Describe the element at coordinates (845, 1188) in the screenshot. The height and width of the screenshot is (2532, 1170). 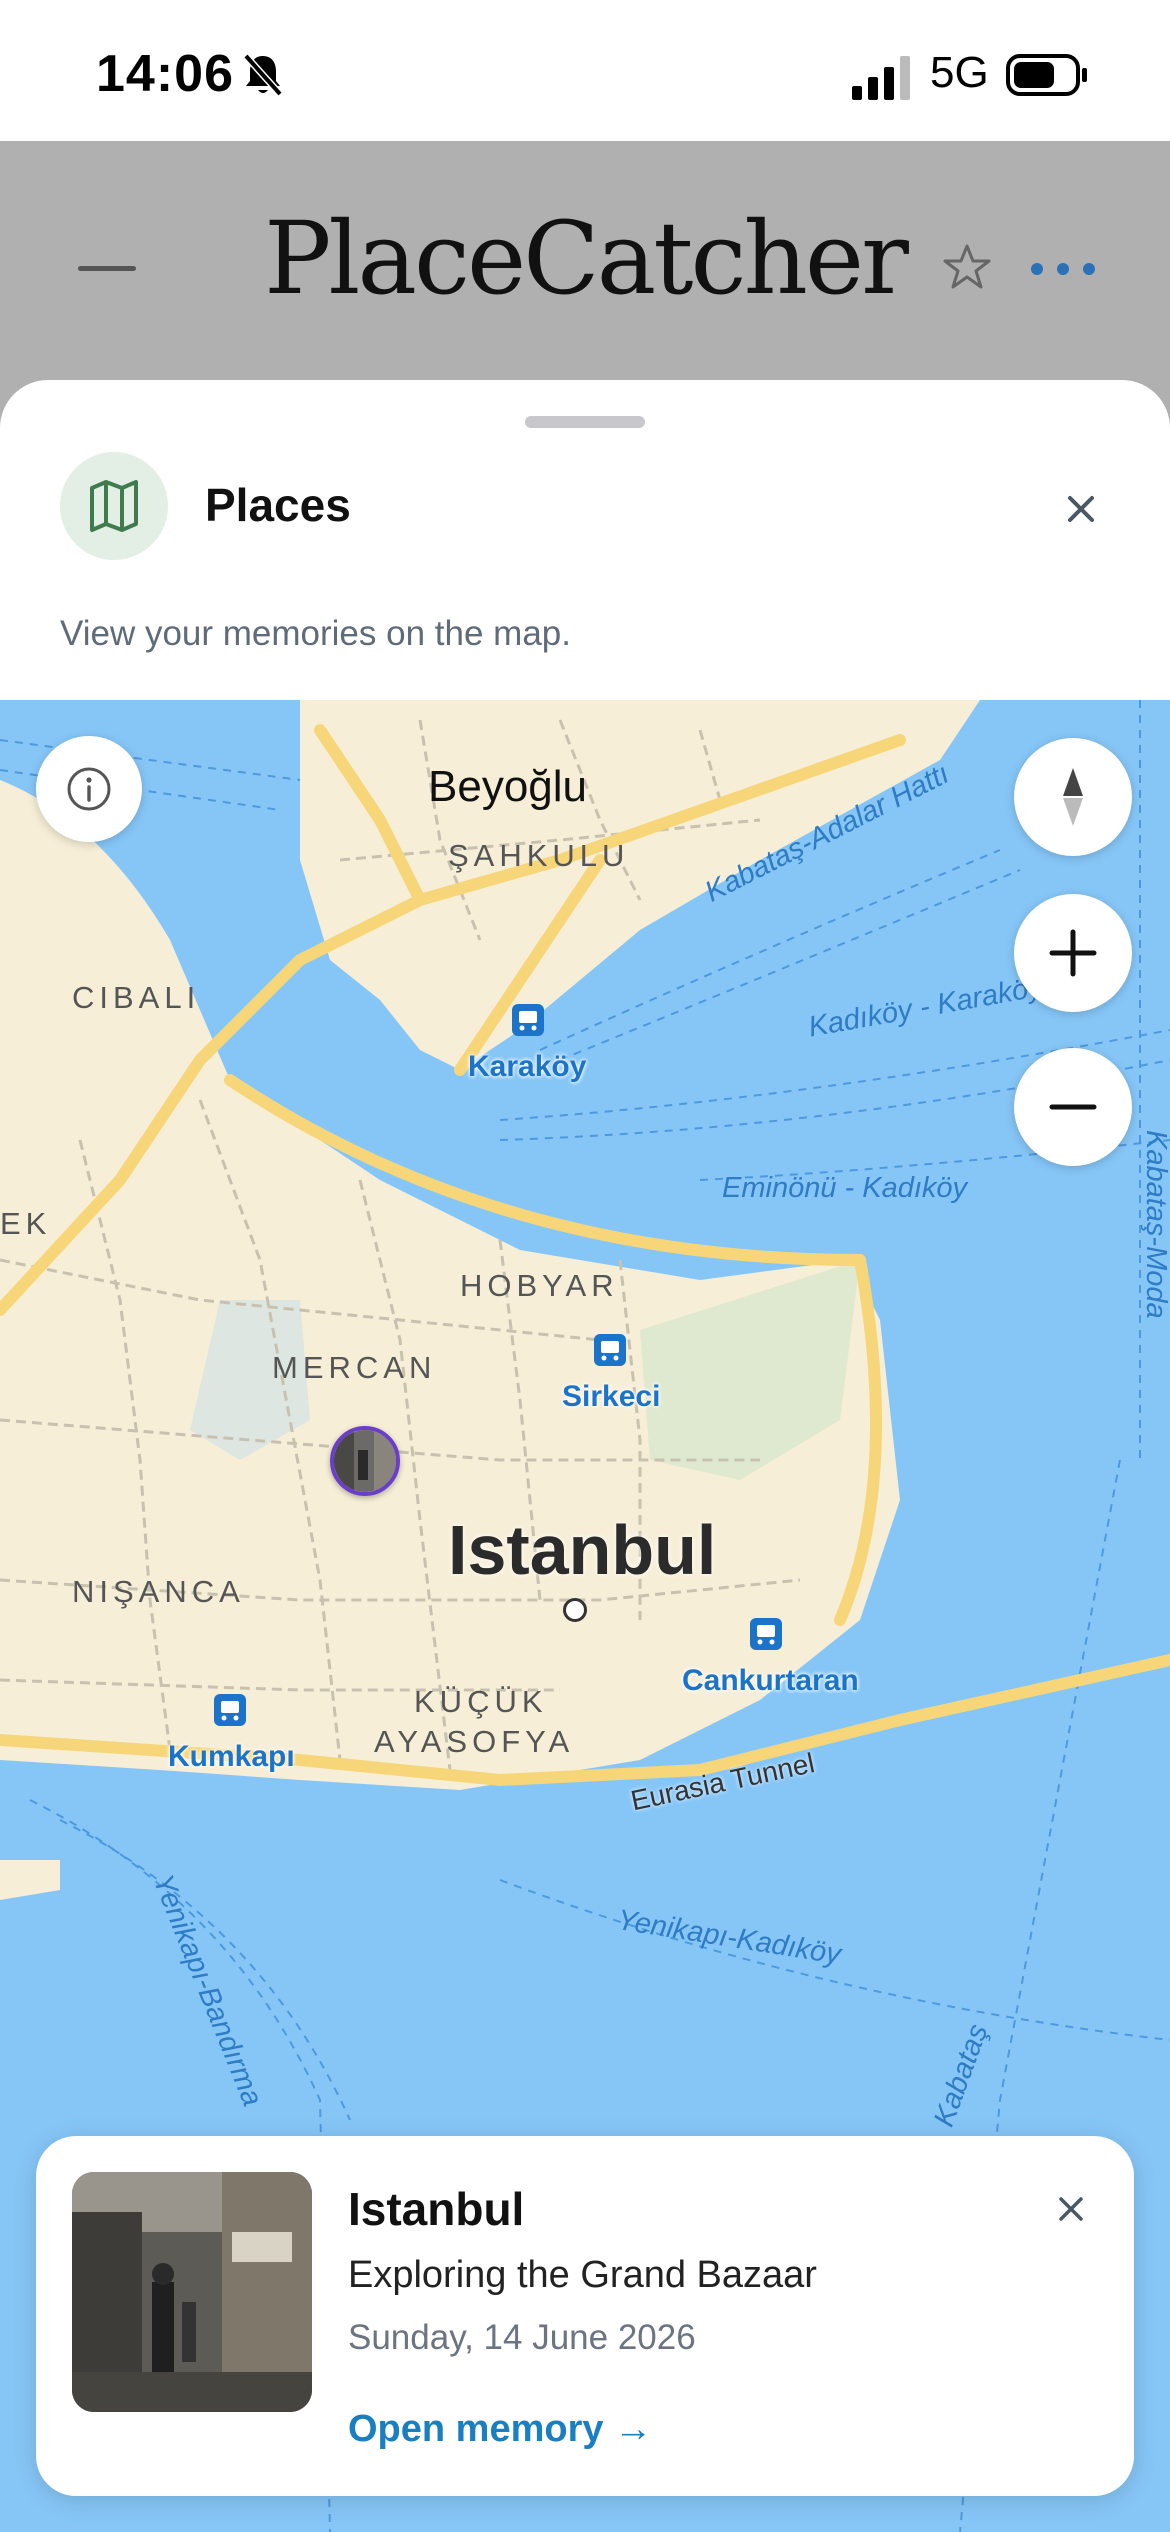
I see `route-label-eminonu-kadikoy: Eminönü - Kadıköy` at that location.